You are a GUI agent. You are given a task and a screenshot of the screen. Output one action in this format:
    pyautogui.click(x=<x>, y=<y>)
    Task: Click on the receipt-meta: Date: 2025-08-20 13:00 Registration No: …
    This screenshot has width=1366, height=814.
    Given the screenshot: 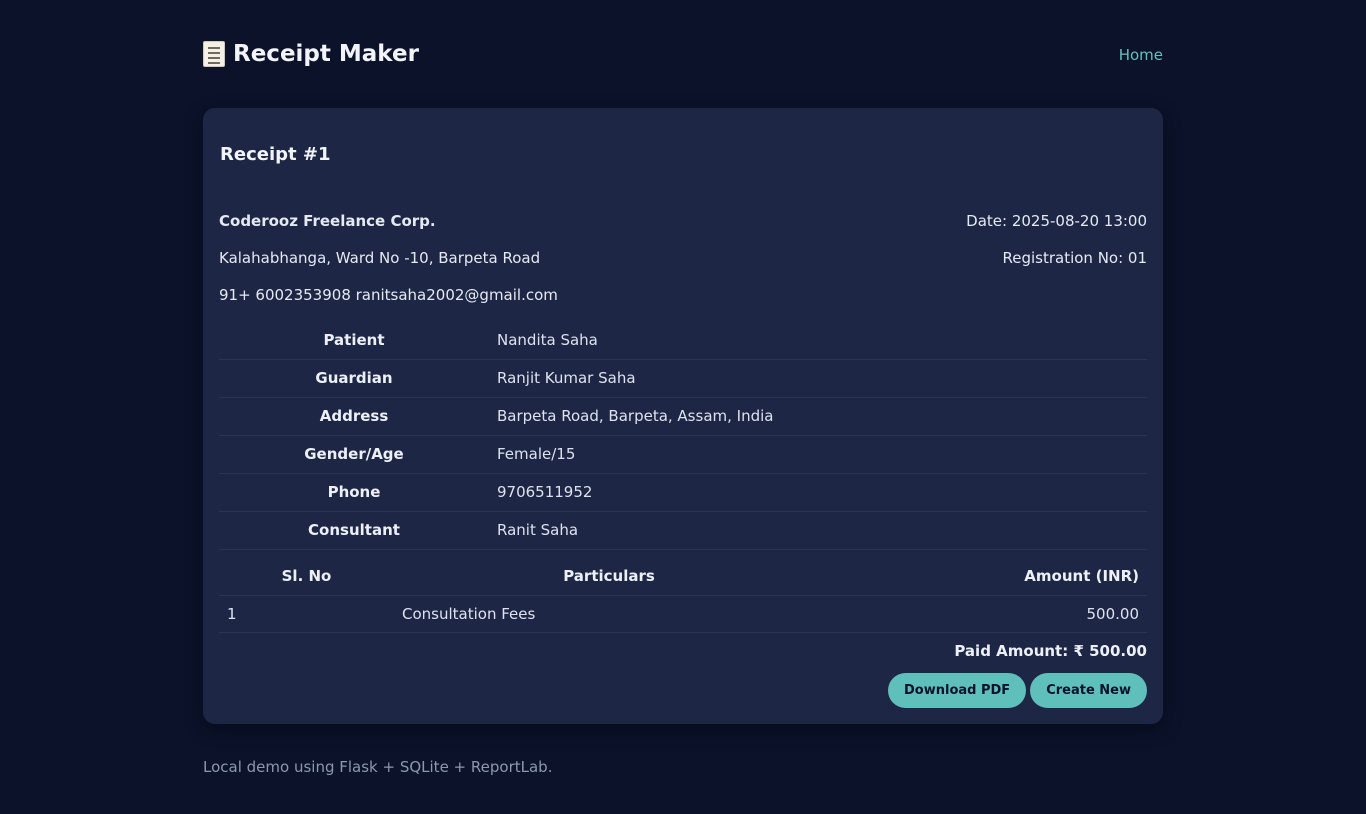 What is the action you would take?
    pyautogui.click(x=1056, y=240)
    